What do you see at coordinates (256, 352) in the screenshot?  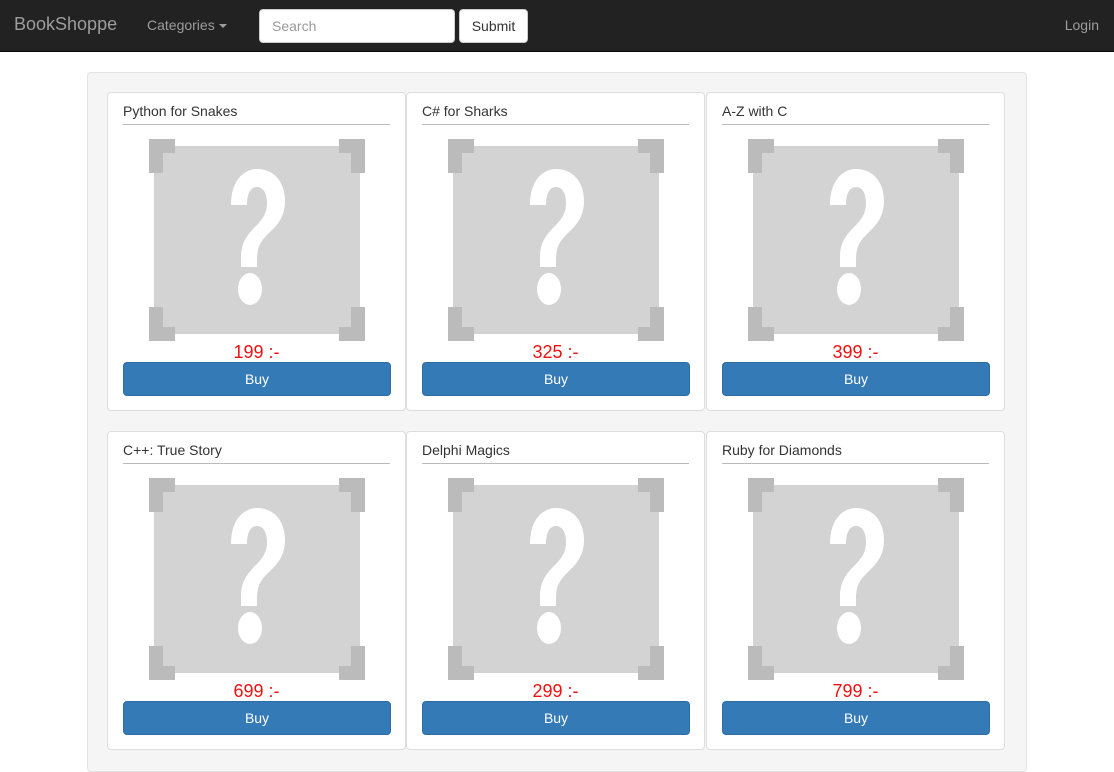 I see `product-price: 199 :-` at bounding box center [256, 352].